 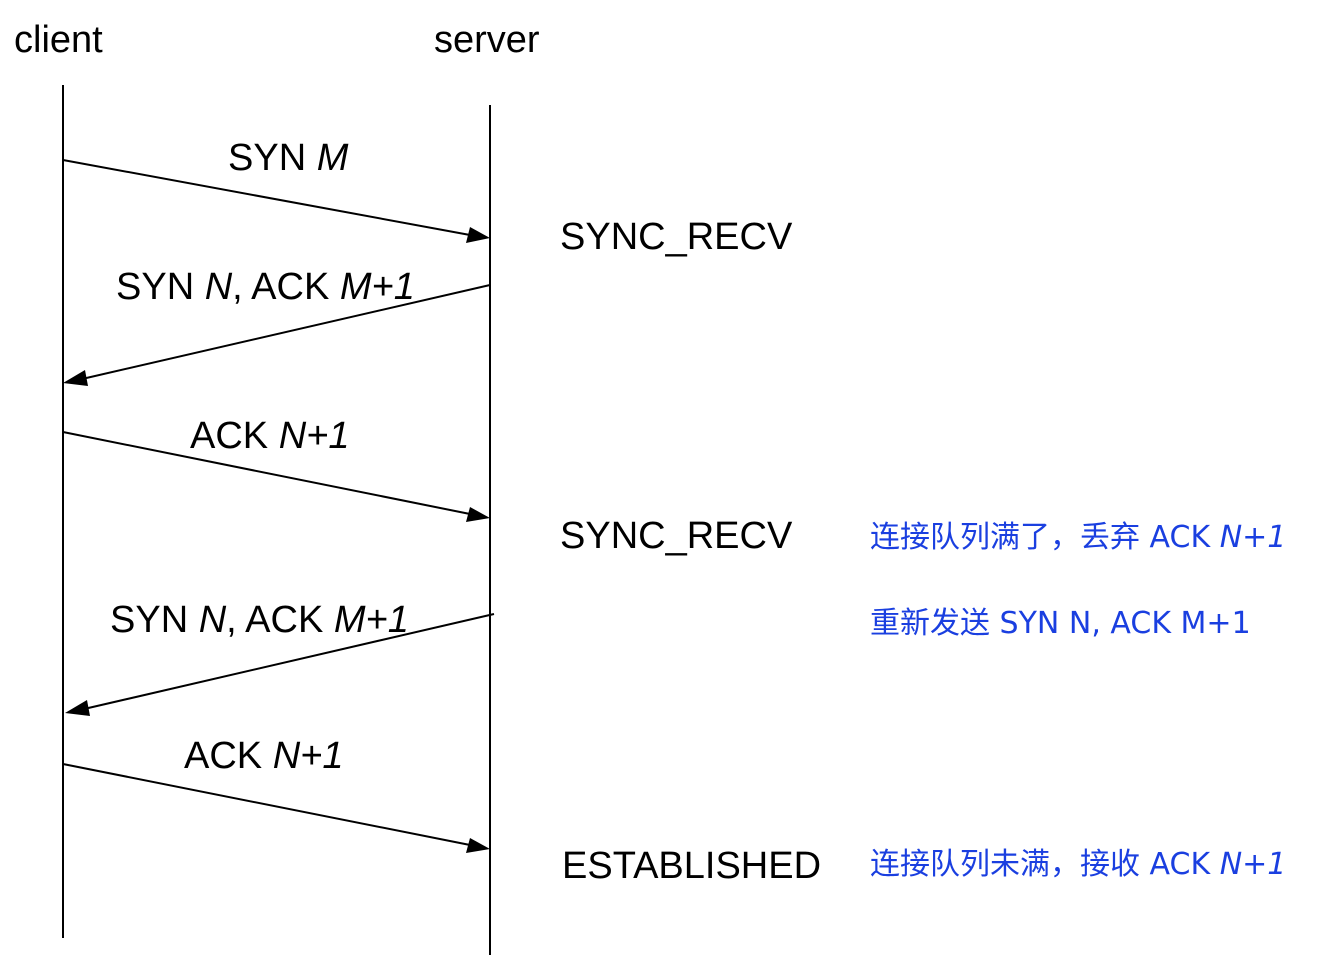 What do you see at coordinates (276, 190) in the screenshot?
I see `message-syn-m: SYN M` at bounding box center [276, 190].